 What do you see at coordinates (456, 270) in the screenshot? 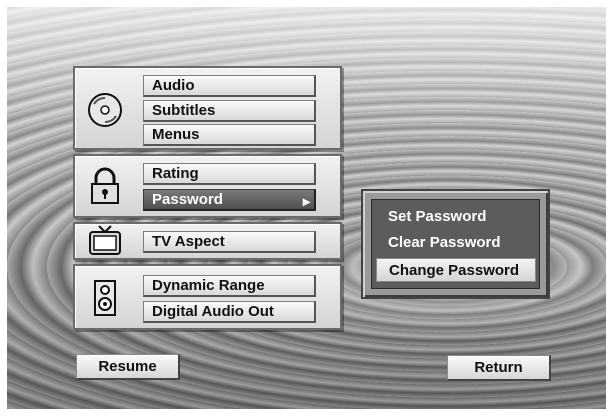
I see `submenu-item-change-password: Change Password` at bounding box center [456, 270].